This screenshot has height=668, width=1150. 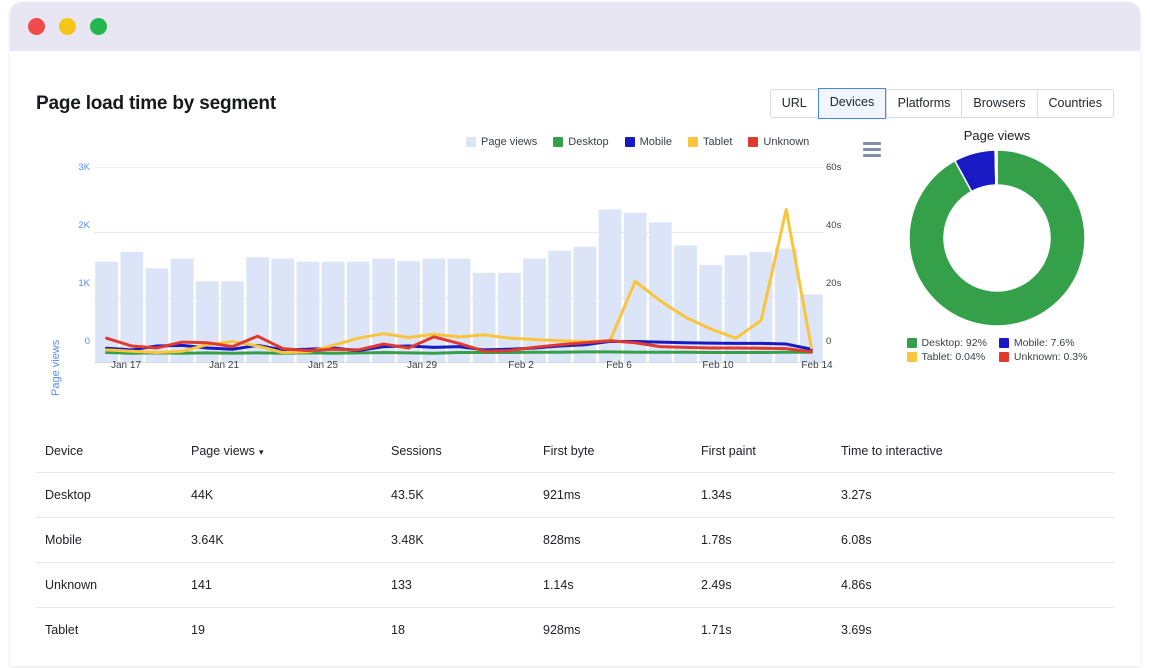 I want to click on column-header-first-paint: First paint, so click(x=771, y=453).